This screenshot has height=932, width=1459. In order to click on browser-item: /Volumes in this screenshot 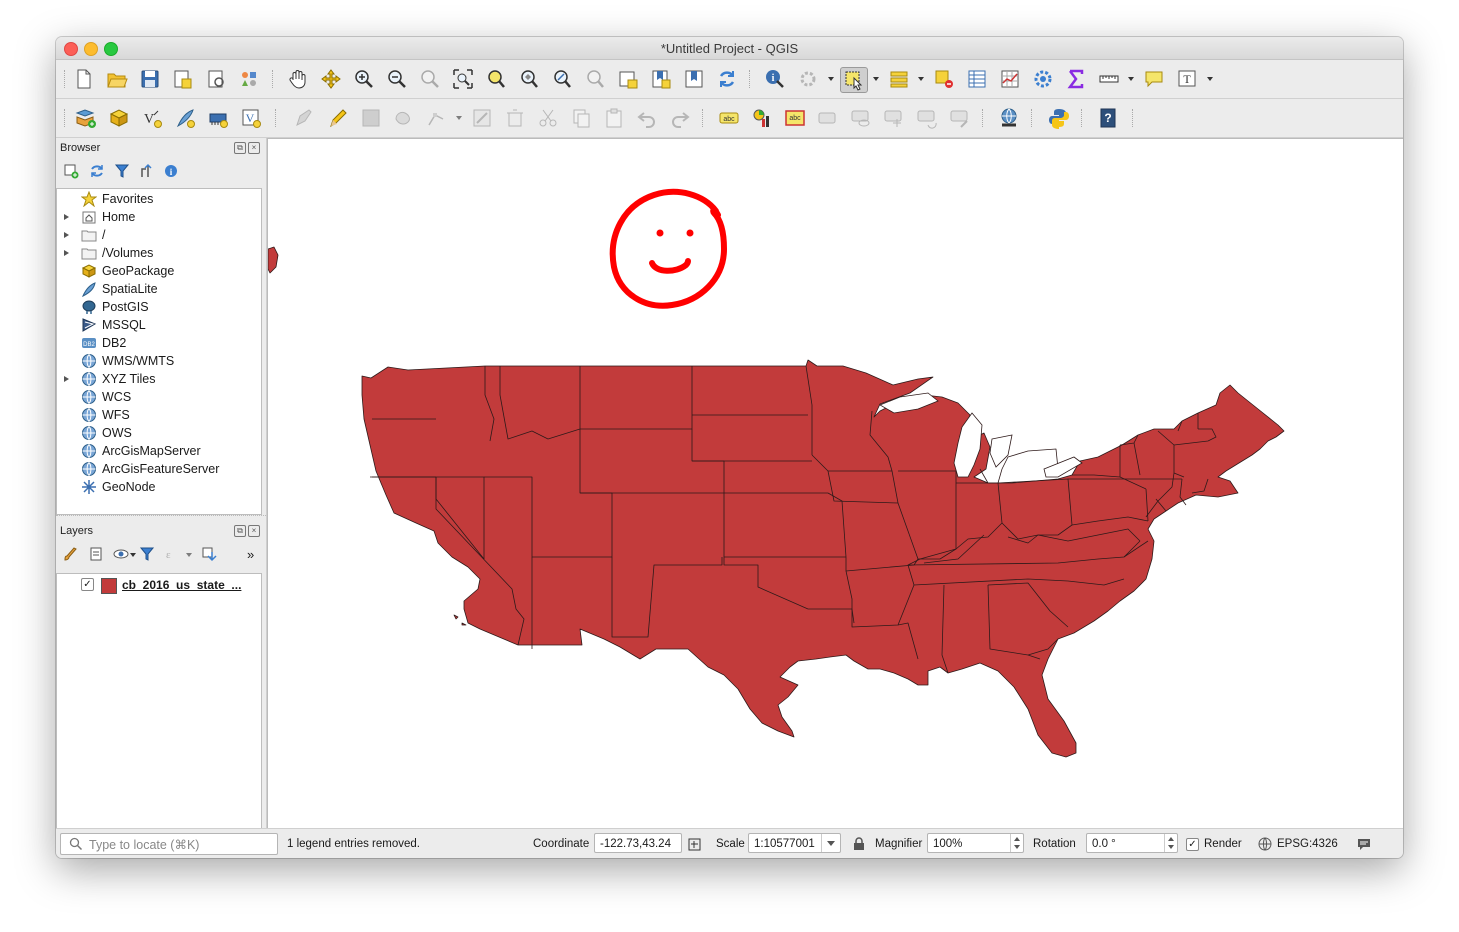, I will do `click(159, 253)`.